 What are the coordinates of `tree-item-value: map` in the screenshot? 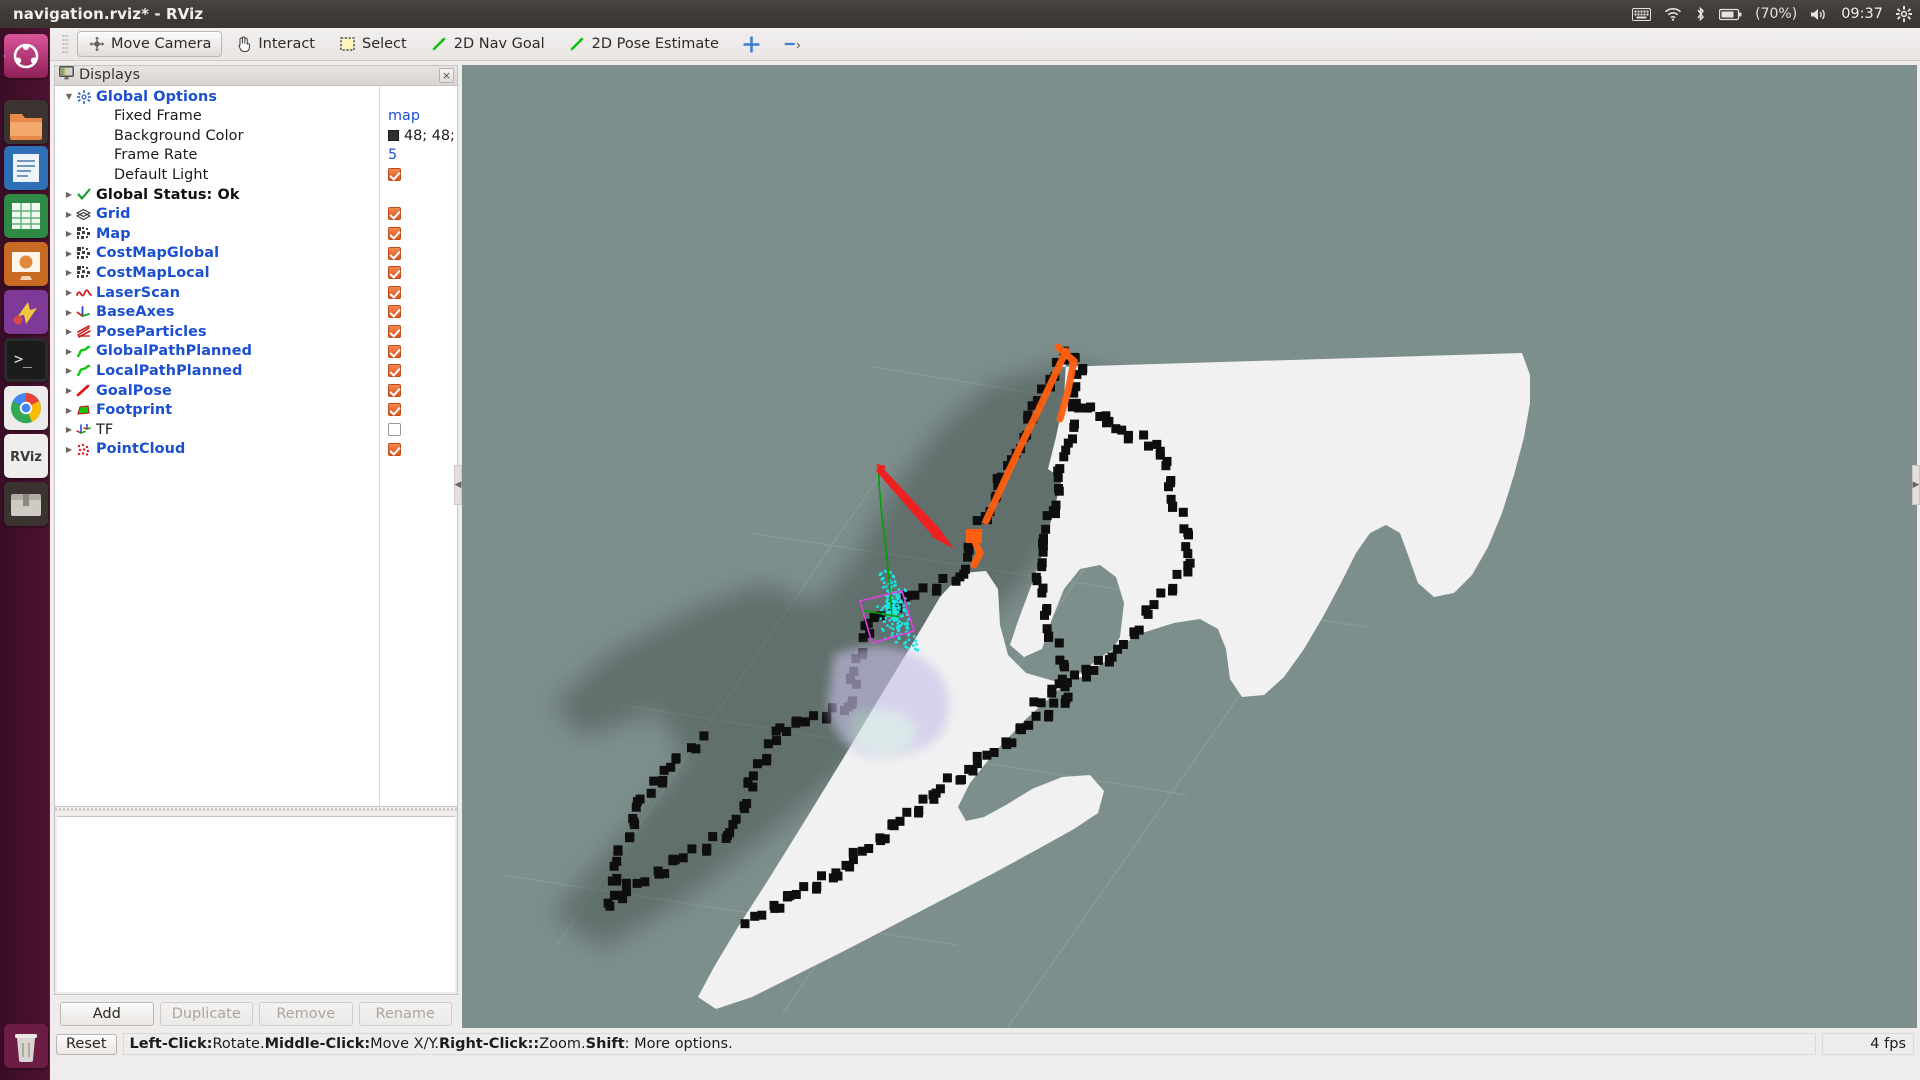 It's located at (404, 116).